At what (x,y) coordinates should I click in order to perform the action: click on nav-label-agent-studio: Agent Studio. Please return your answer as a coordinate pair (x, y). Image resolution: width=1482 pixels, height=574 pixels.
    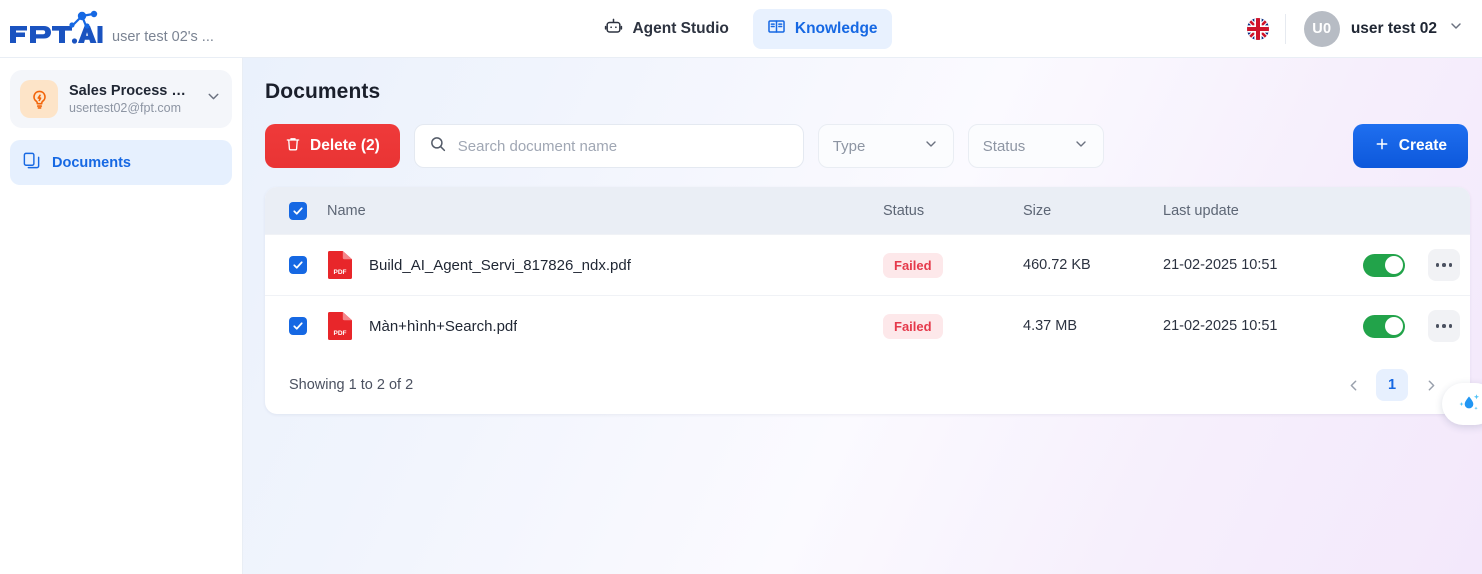
    Looking at the image, I should click on (680, 28).